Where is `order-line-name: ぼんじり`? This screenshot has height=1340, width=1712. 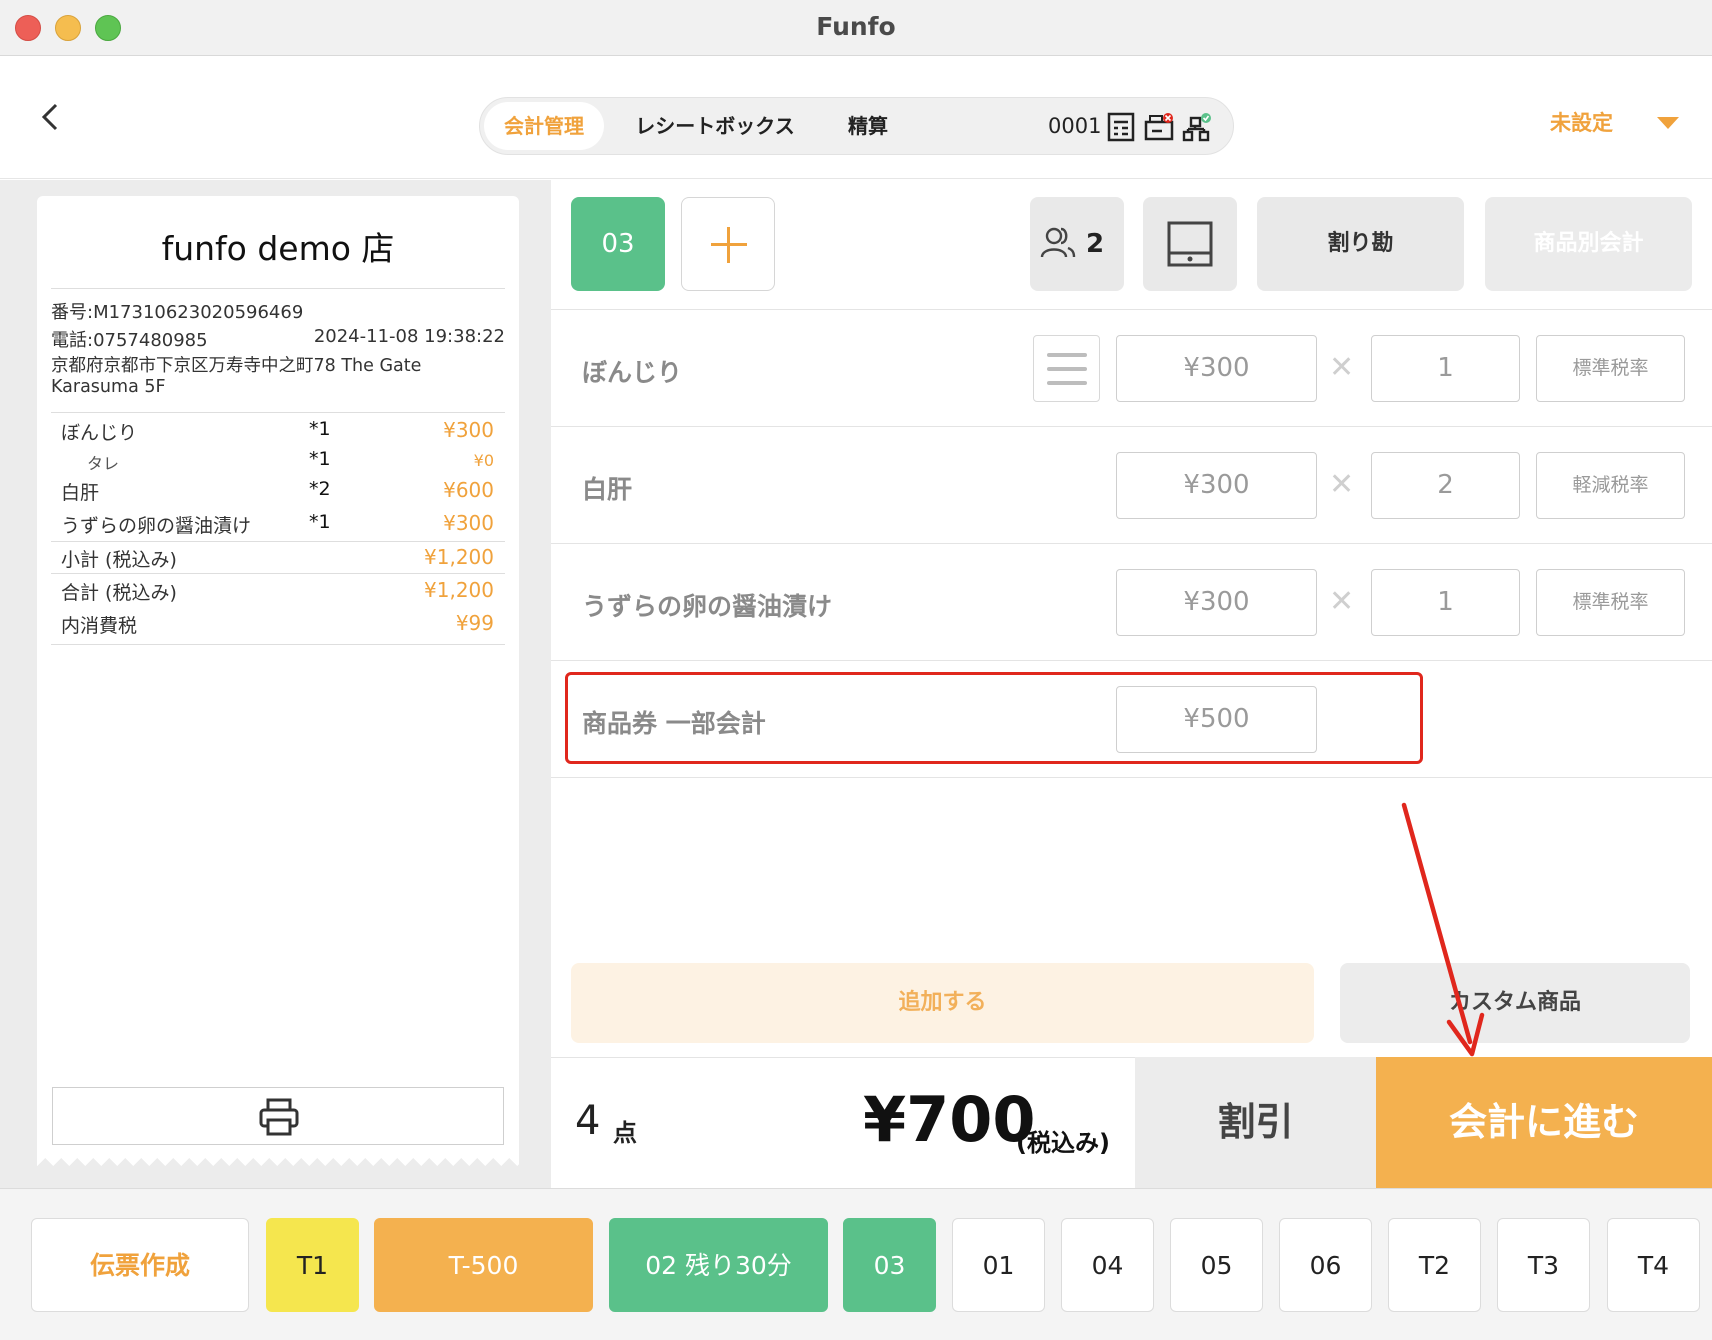
order-line-name: ぼんじり is located at coordinates (632, 372).